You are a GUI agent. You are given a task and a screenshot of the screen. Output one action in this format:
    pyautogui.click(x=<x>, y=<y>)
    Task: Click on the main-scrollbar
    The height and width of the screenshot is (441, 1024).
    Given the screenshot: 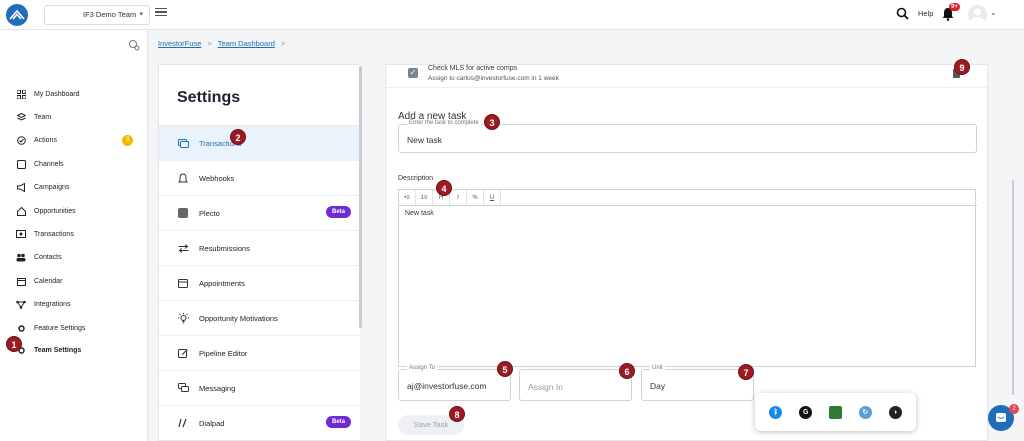 What is the action you would take?
    pyautogui.click(x=1013, y=287)
    